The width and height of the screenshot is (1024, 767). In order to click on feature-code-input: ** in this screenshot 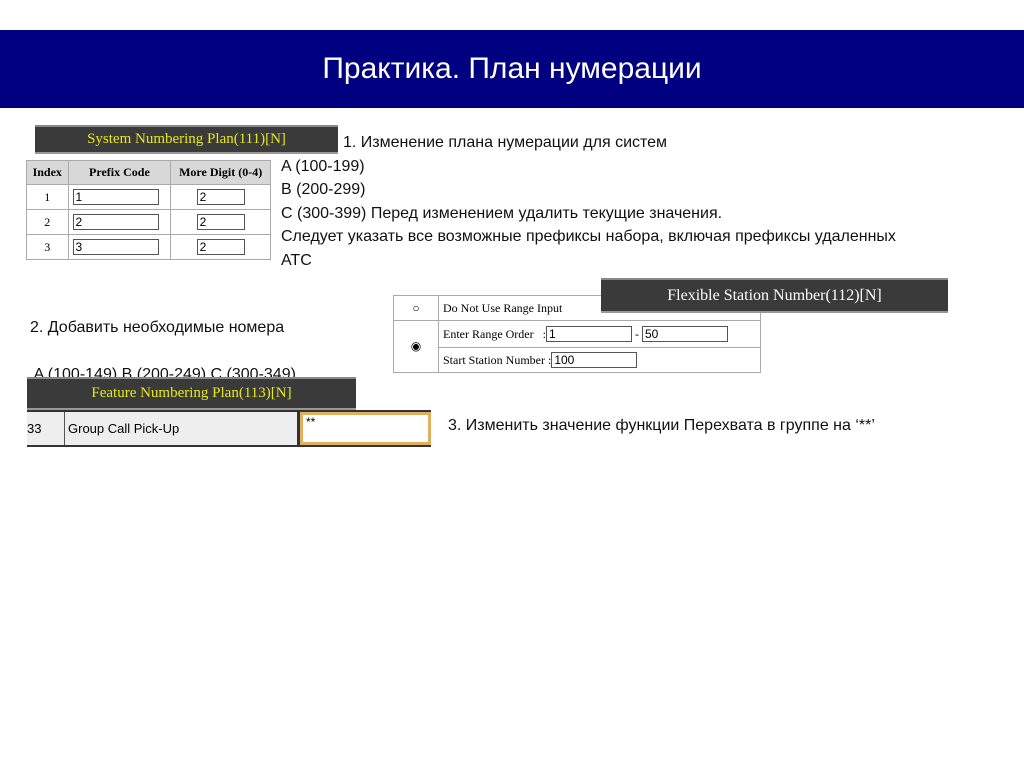, I will do `click(365, 428)`.